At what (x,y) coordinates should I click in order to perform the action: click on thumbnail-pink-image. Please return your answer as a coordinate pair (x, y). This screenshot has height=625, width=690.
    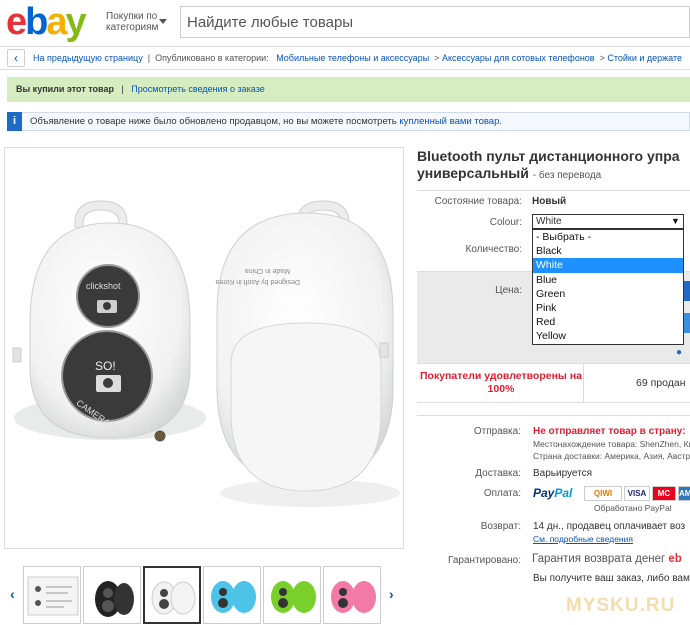
    Looking at the image, I should click on (353, 597).